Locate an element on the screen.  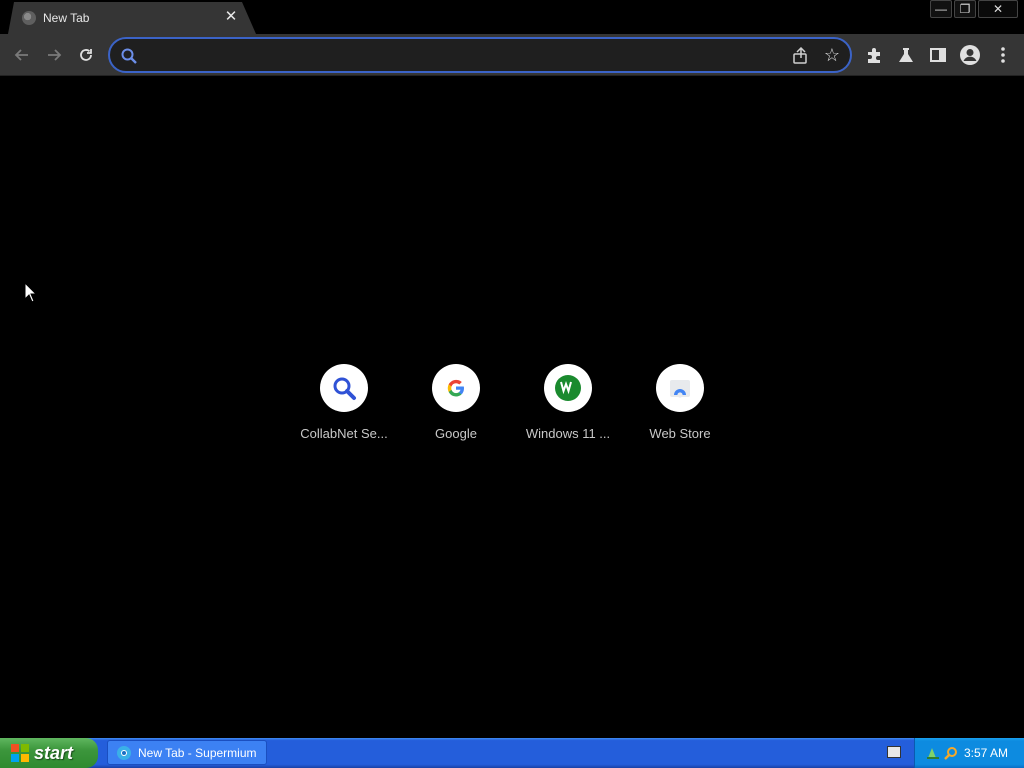
start-button: start is located at coordinates (49, 753).